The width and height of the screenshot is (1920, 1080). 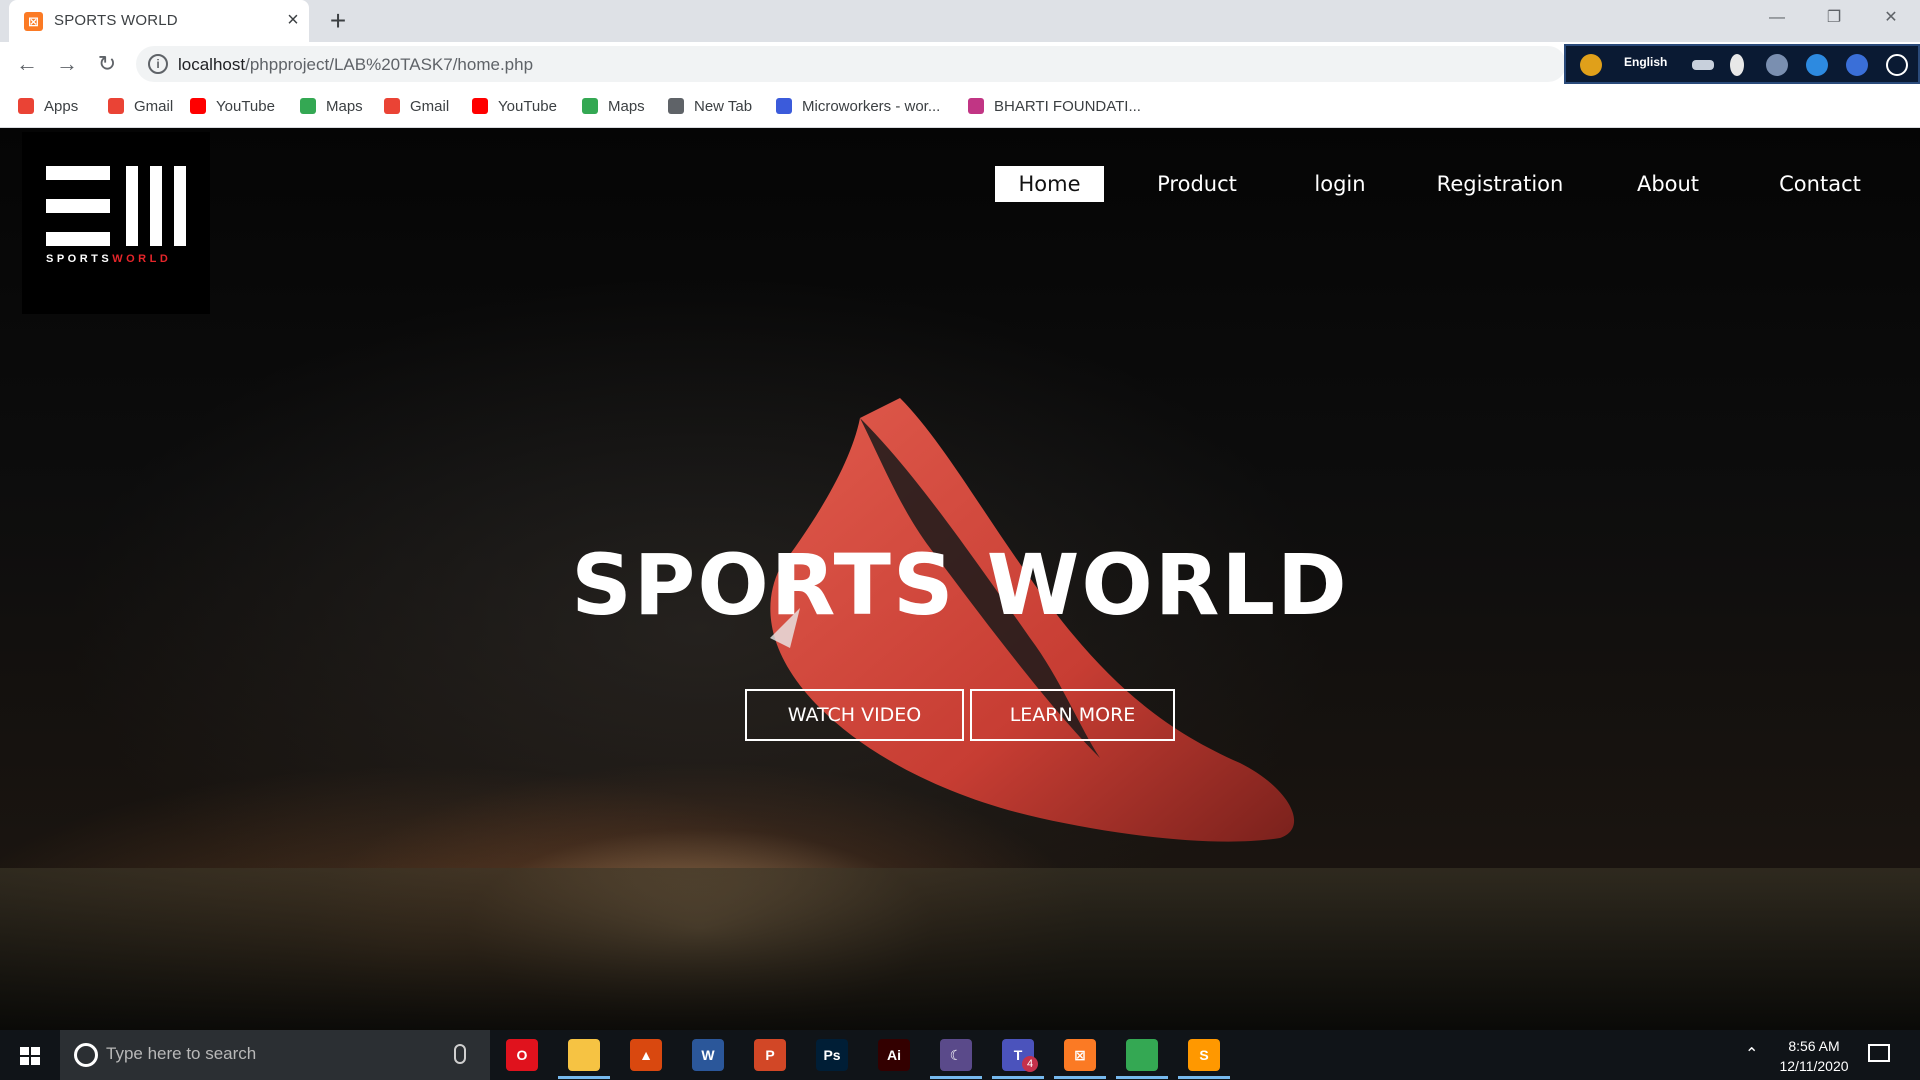 I want to click on bookmark-apps: Apps, so click(x=48, y=108).